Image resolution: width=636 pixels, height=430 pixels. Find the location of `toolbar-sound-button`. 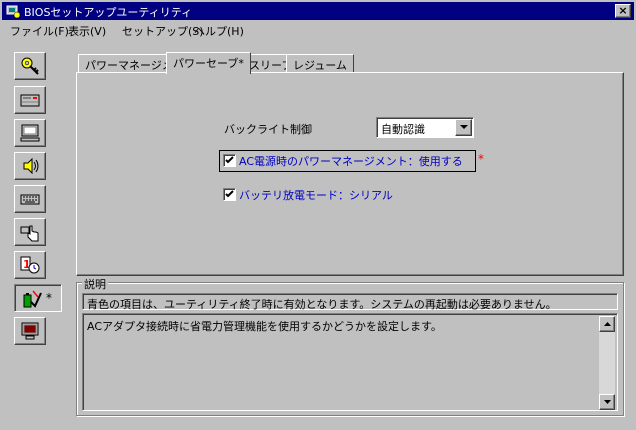

toolbar-sound-button is located at coordinates (30, 166).